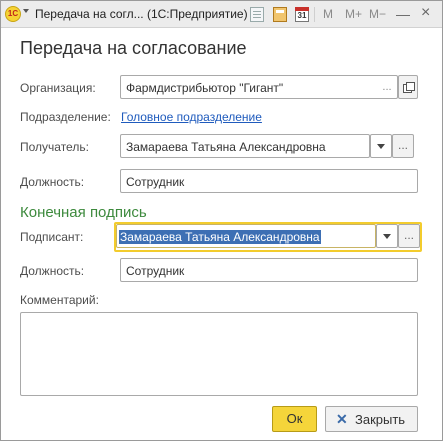  What do you see at coordinates (403, 14) in the screenshot?
I see `minimize-icon: —` at bounding box center [403, 14].